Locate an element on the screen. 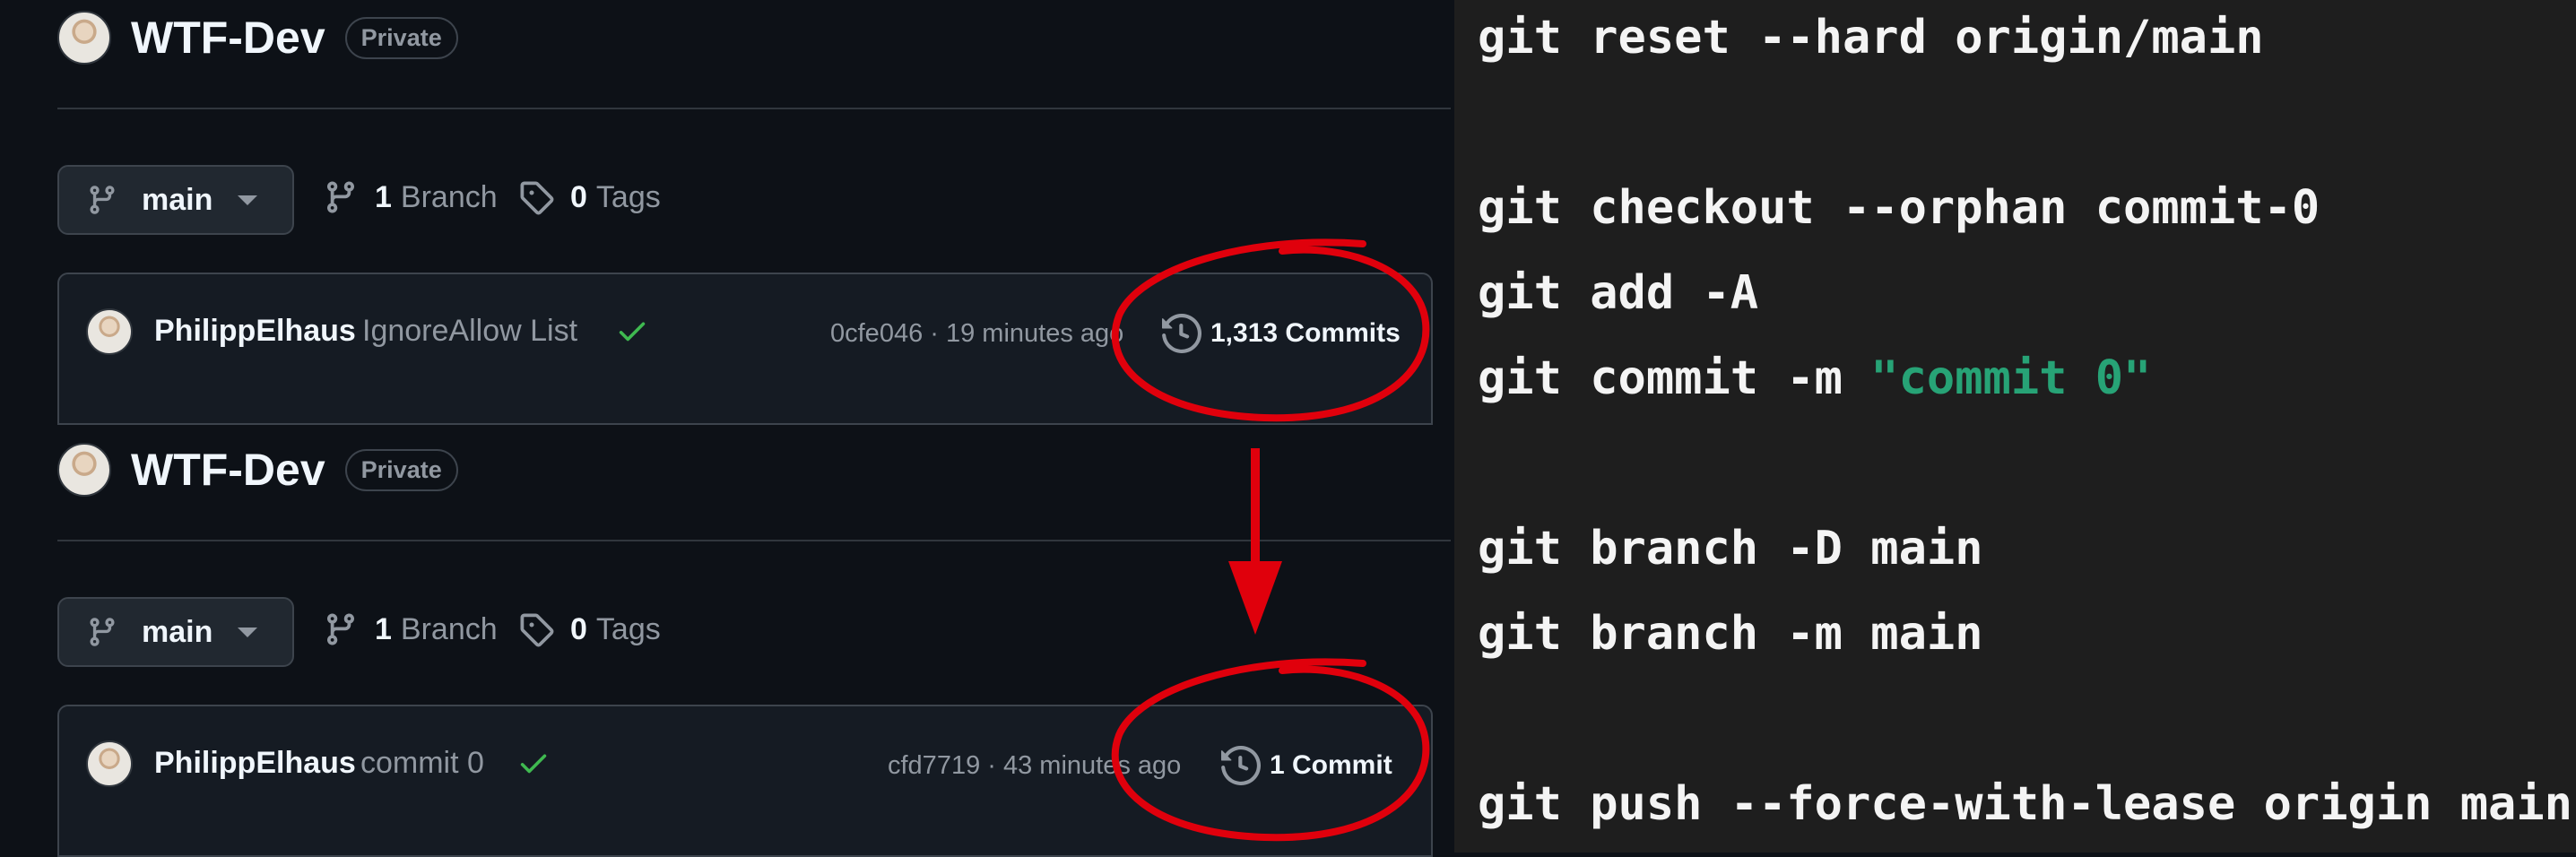  commit-hash-time: cfd7719 · 43 minutes ago is located at coordinates (1034, 766).